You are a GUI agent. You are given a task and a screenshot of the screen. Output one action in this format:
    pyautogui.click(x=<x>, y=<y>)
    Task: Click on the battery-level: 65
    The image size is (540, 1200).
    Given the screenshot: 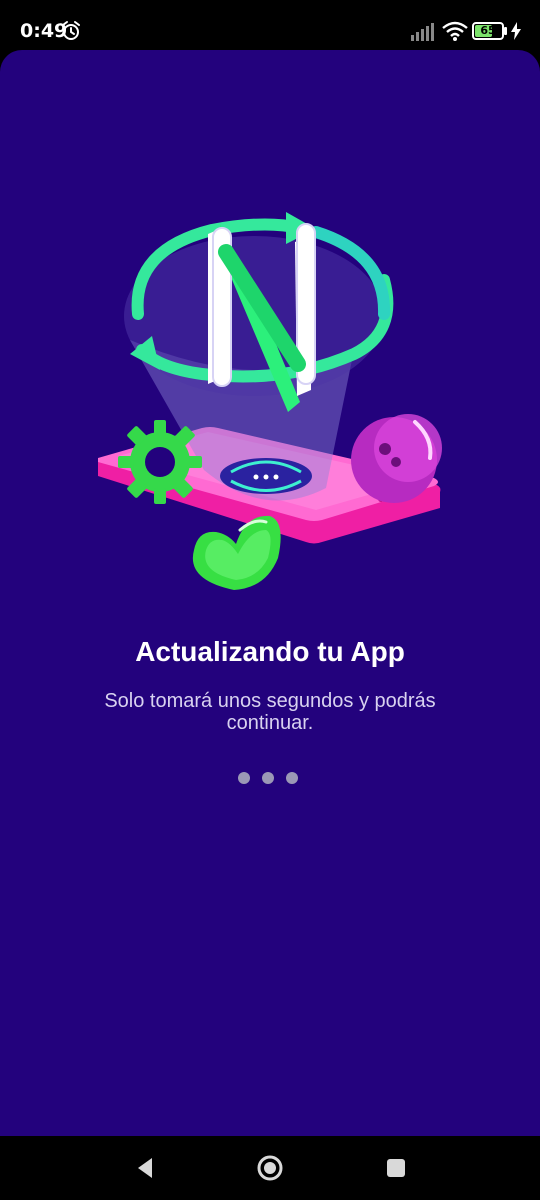 What is the action you would take?
    pyautogui.click(x=488, y=30)
    